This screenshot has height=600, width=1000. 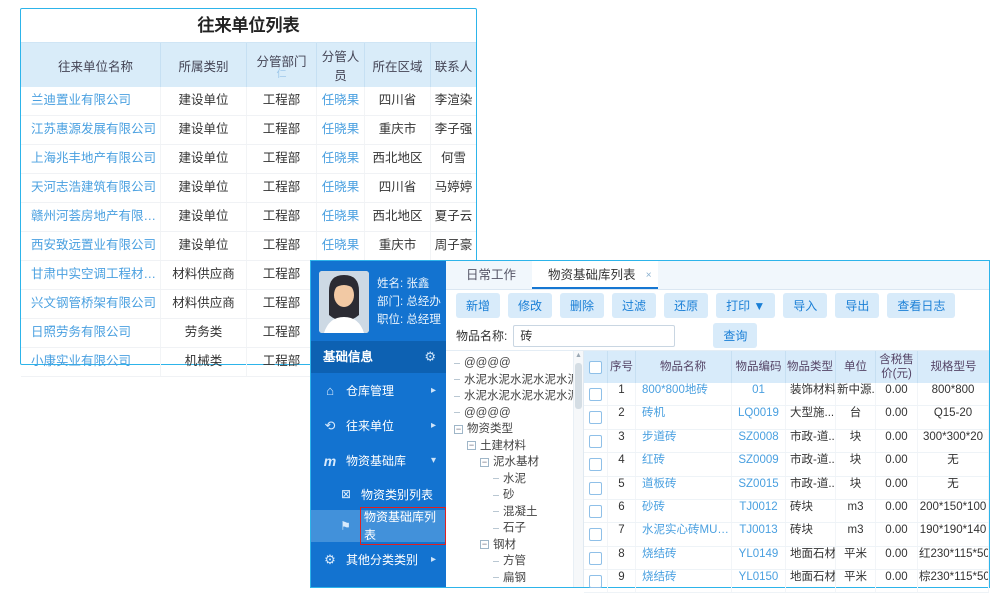 I want to click on tree-node: − 方管, so click(x=514, y=561).